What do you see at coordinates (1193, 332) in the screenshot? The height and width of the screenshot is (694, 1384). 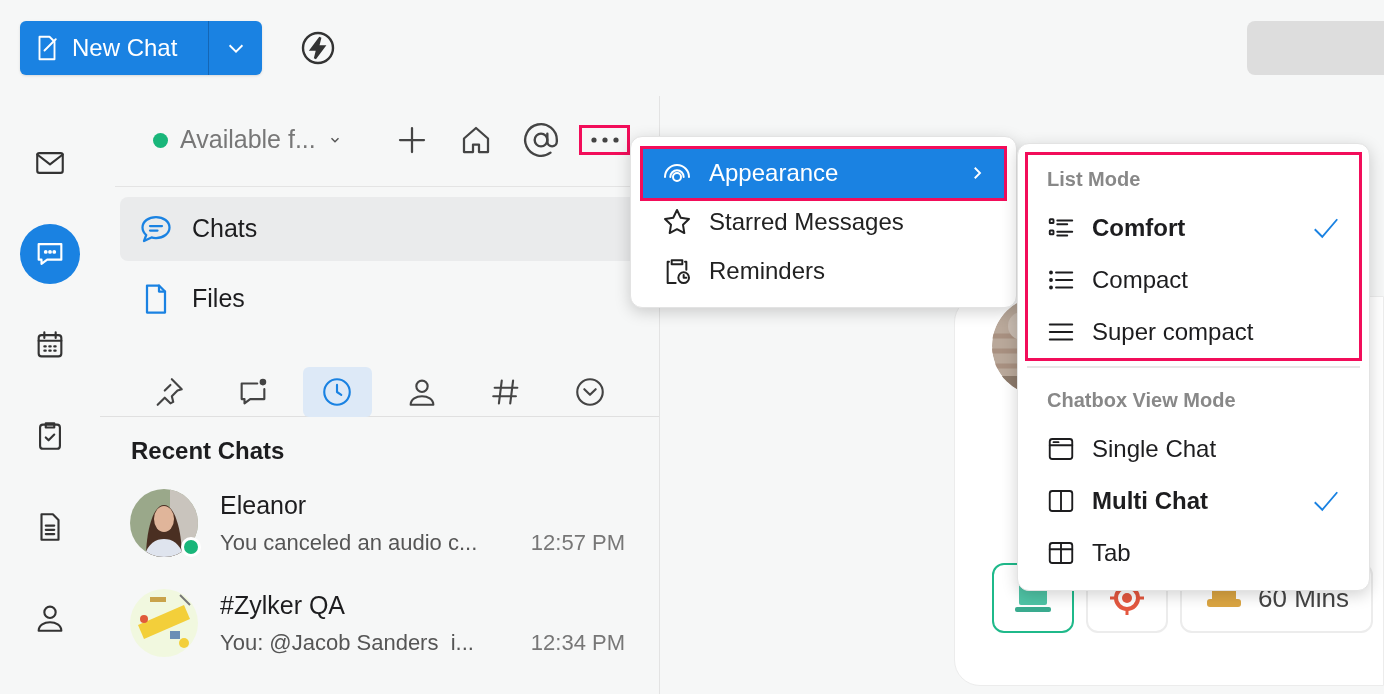 I see `submenu-item: Super compact` at bounding box center [1193, 332].